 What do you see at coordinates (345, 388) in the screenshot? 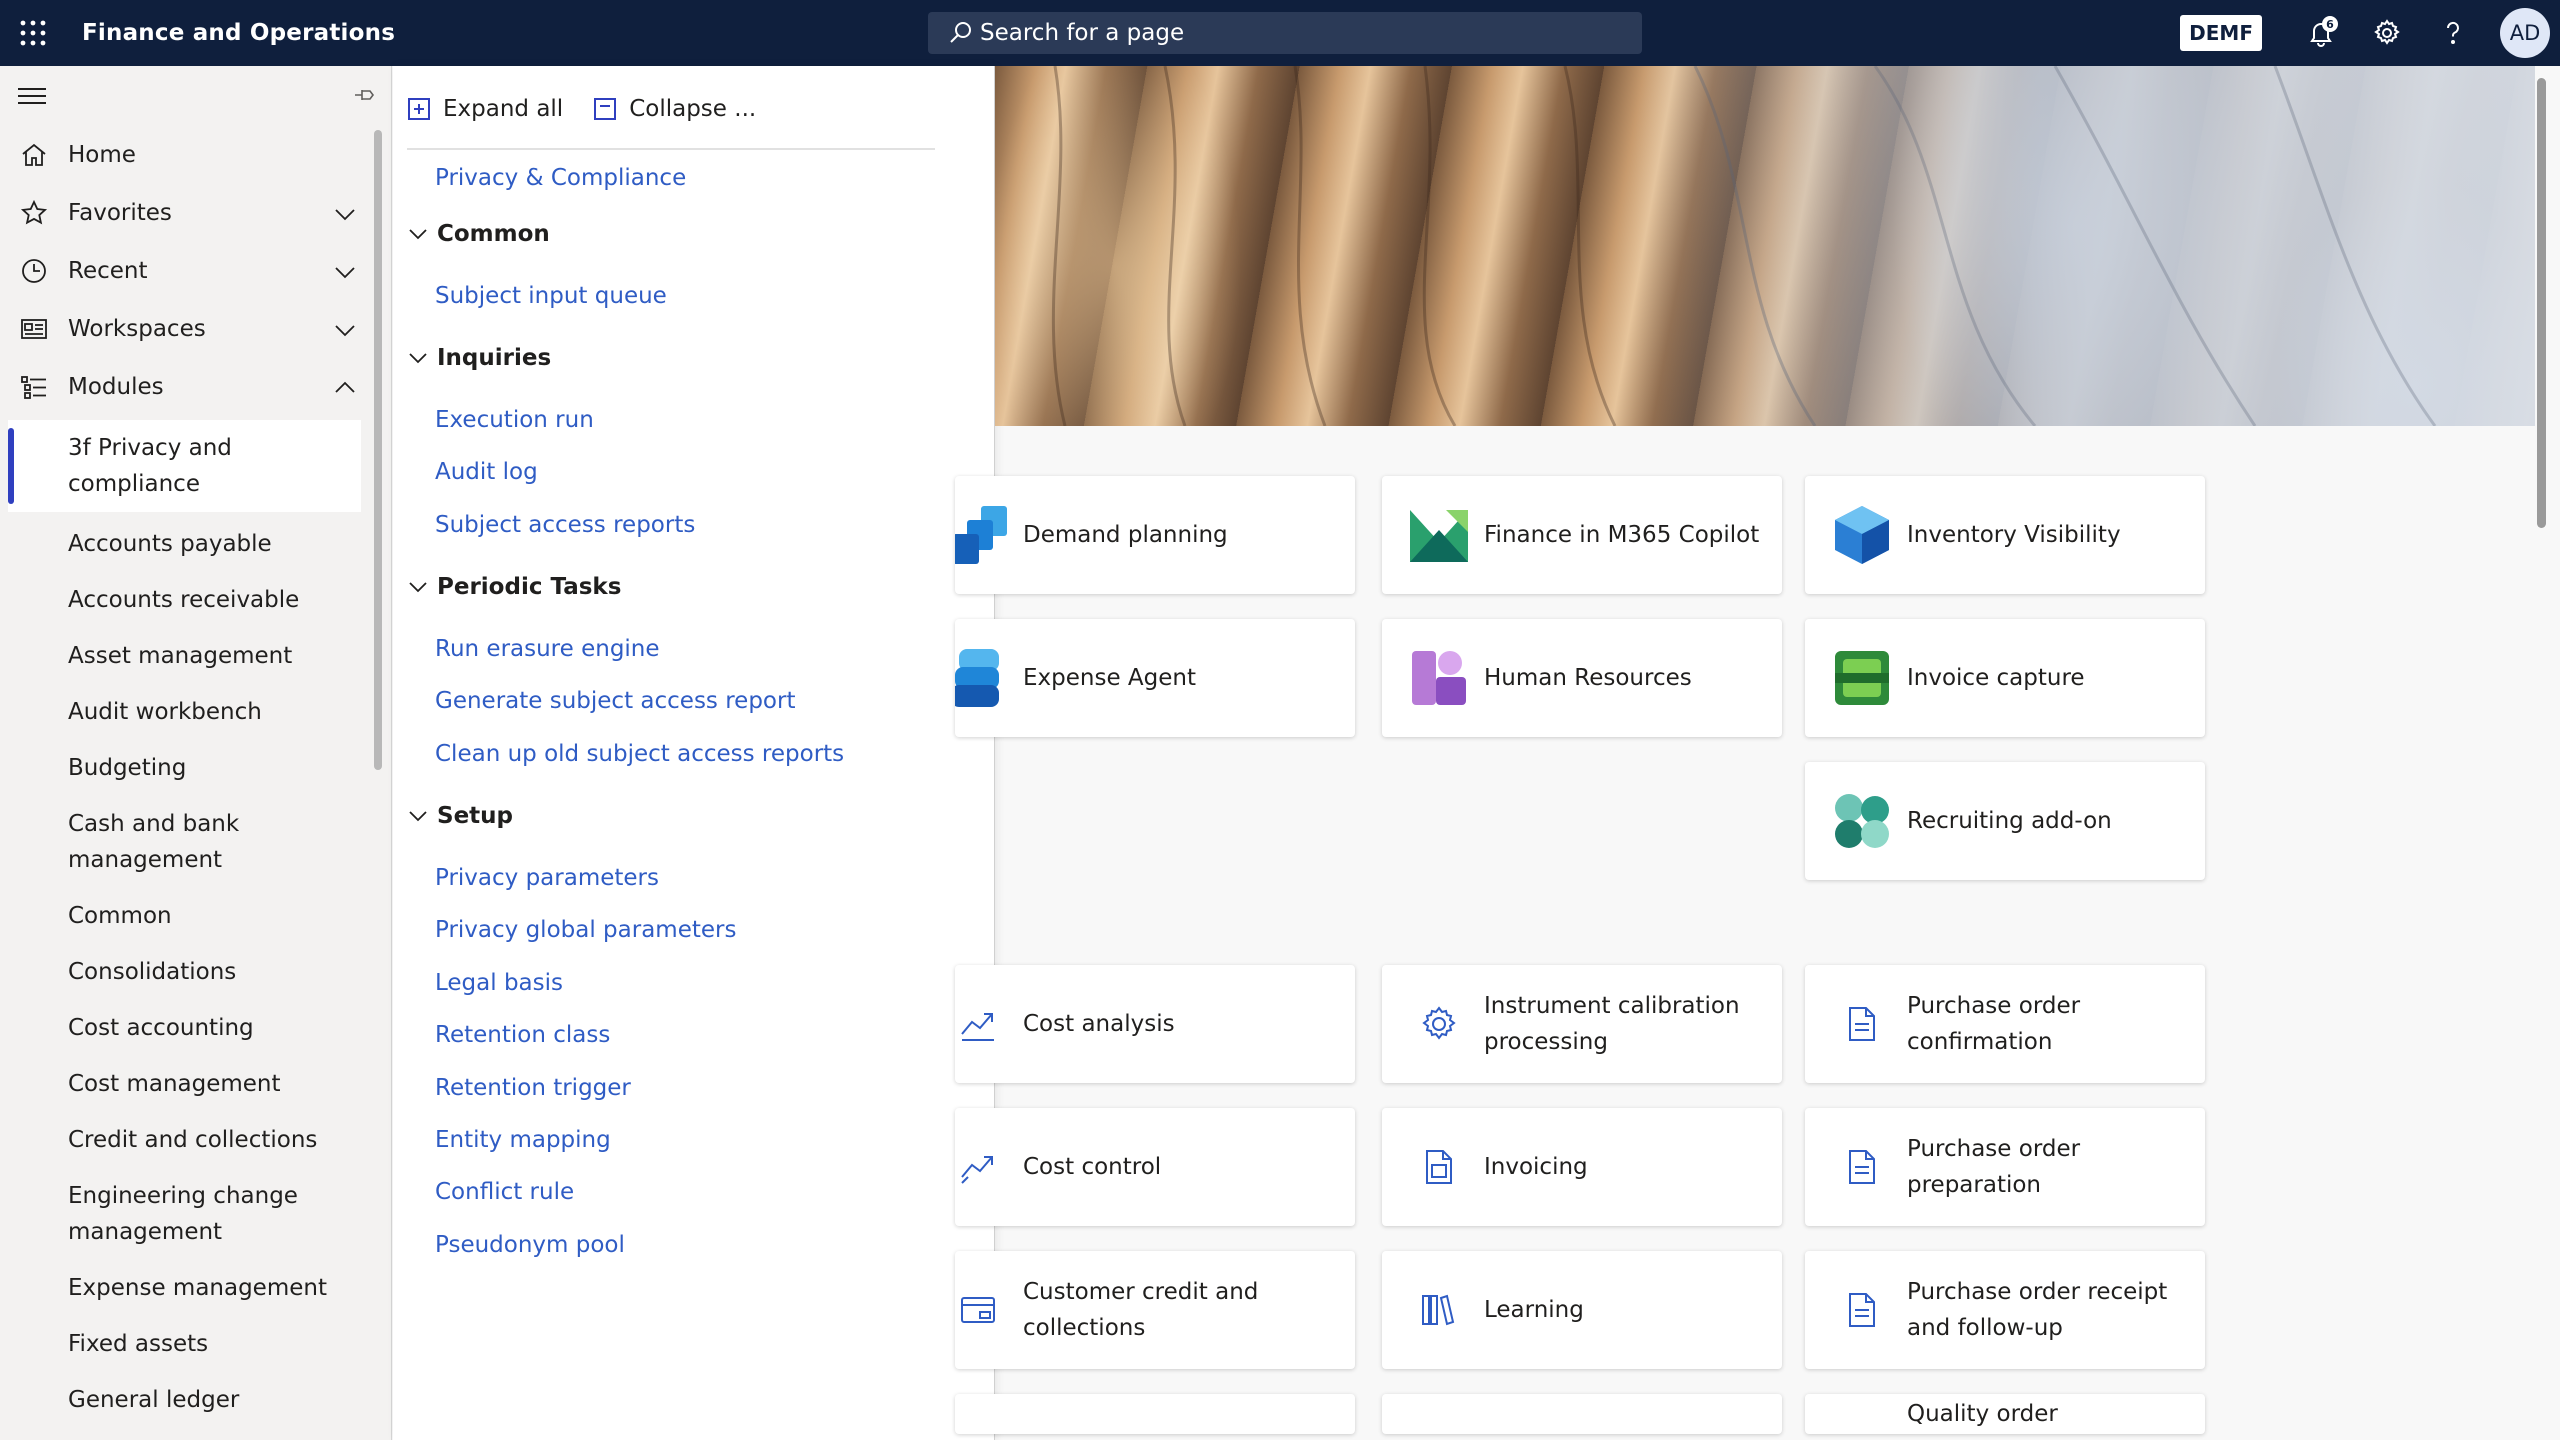
I see `chevron-up-icon` at bounding box center [345, 388].